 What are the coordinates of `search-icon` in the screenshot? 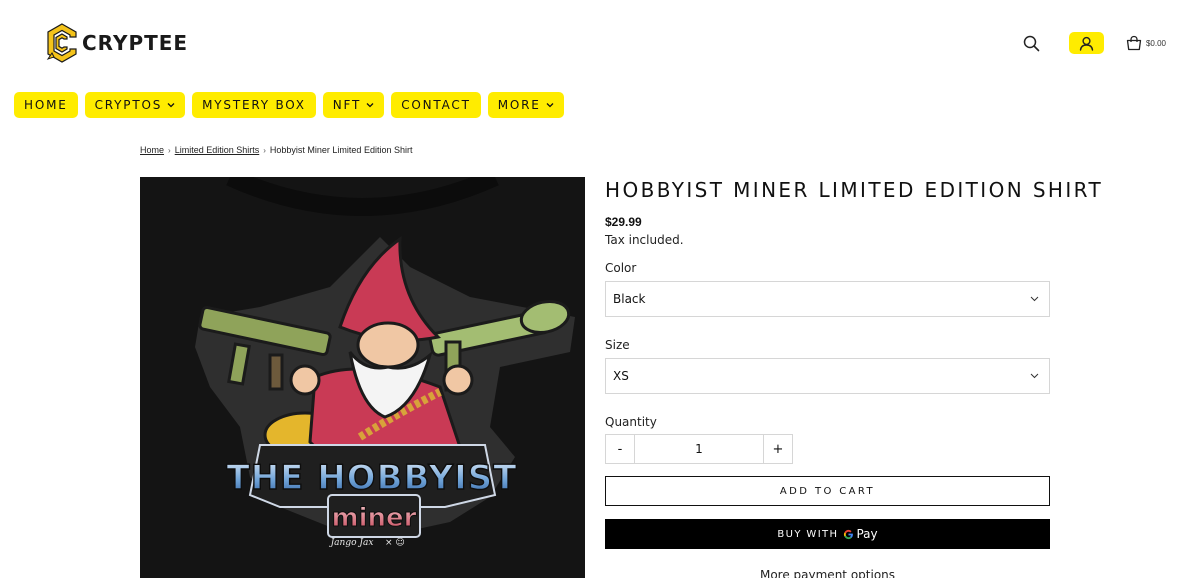 It's located at (1032, 43).